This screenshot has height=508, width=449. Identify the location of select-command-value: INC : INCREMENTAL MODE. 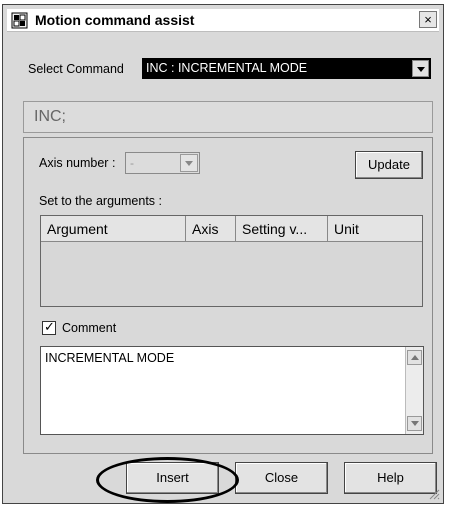
(227, 68).